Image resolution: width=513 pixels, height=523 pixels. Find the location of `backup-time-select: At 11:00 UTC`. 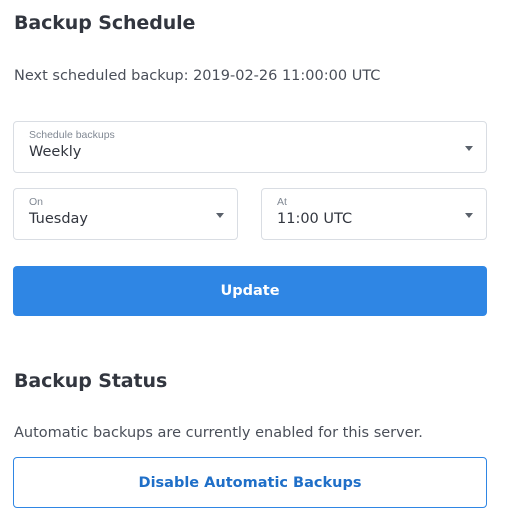

backup-time-select: At 11:00 UTC is located at coordinates (374, 214).